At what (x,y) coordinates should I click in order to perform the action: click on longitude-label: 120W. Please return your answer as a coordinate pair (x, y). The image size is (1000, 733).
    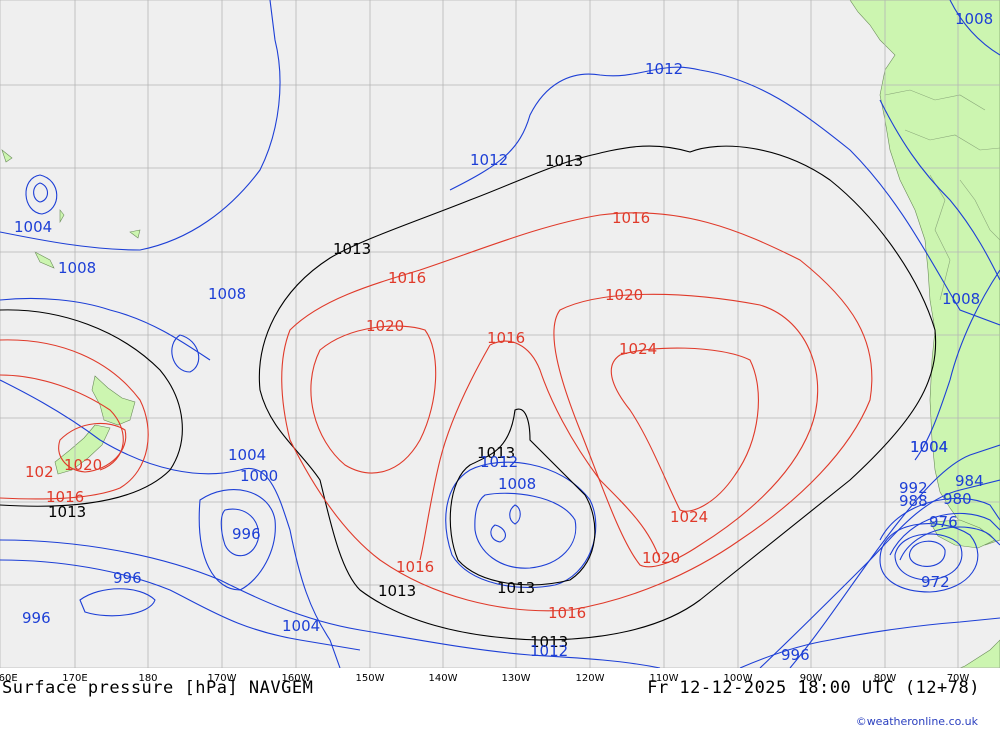
    Looking at the image, I should click on (590, 678).